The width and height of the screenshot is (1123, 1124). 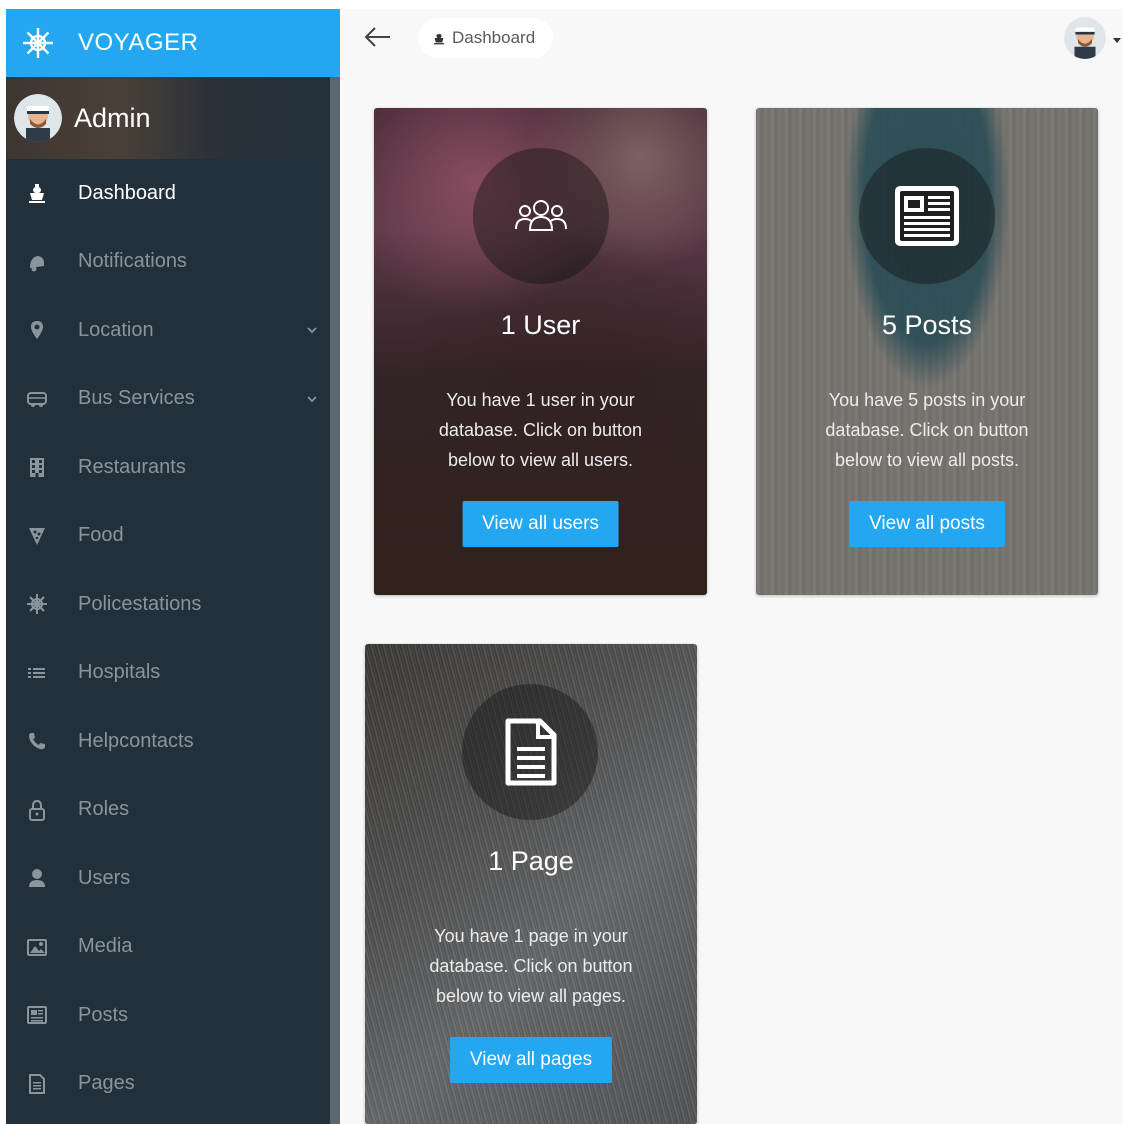 I want to click on card-title: 1 User, so click(x=540, y=325).